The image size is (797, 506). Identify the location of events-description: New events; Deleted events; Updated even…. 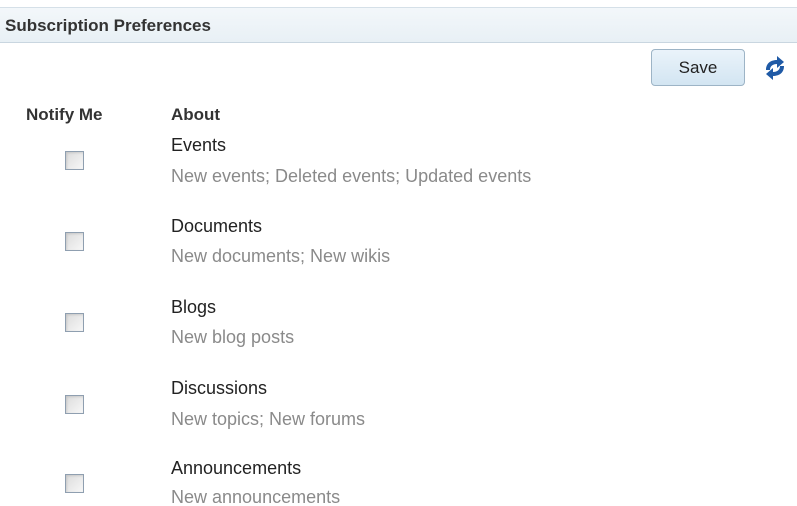
(351, 176).